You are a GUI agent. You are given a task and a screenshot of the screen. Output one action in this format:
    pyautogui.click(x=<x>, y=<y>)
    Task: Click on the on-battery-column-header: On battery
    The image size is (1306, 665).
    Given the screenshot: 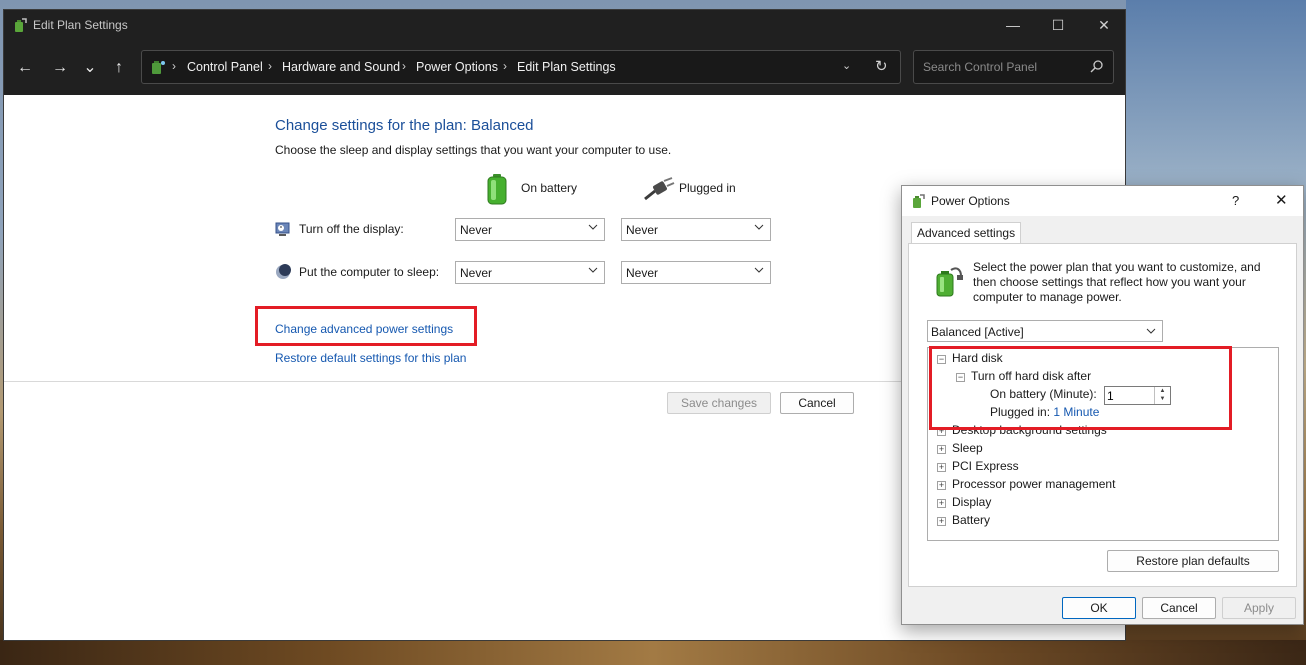 What is the action you would take?
    pyautogui.click(x=540, y=190)
    